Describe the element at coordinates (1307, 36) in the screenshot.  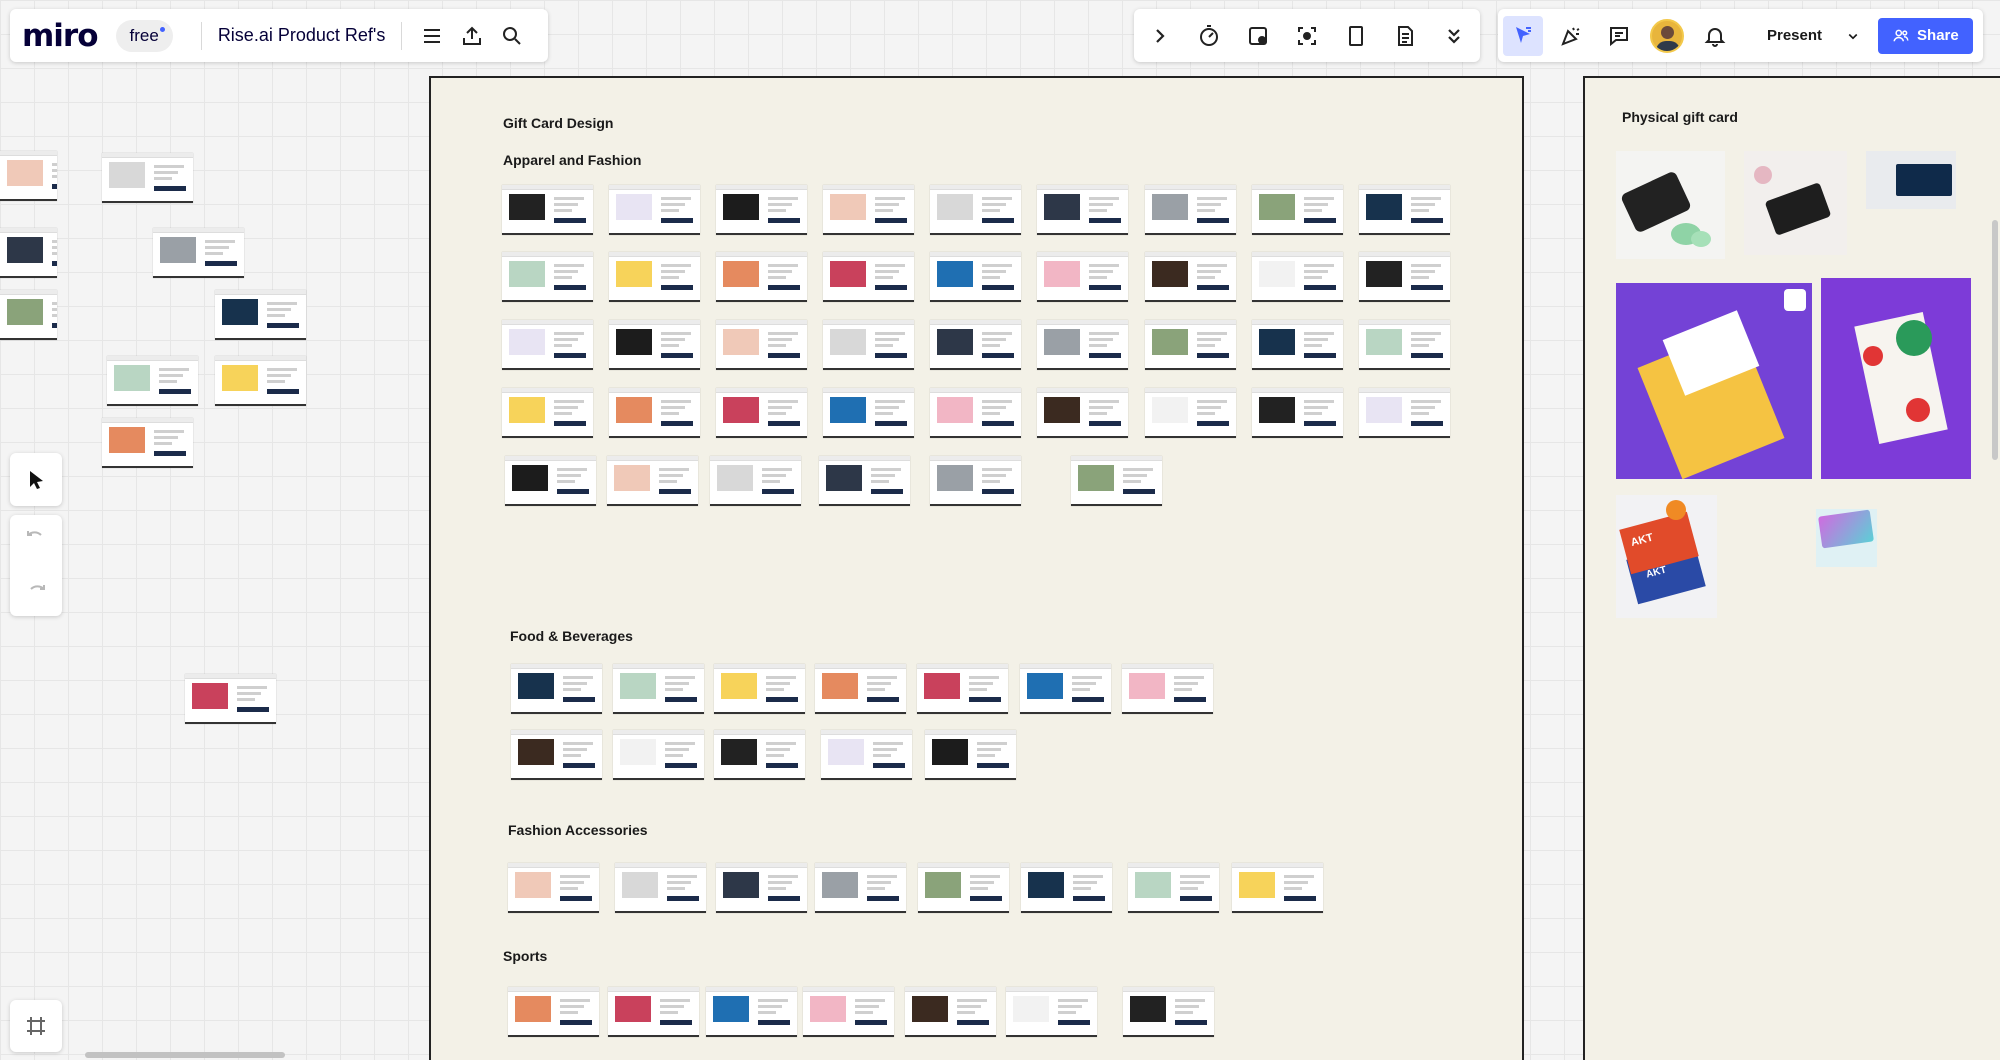
I see `focus-frame-icon` at that location.